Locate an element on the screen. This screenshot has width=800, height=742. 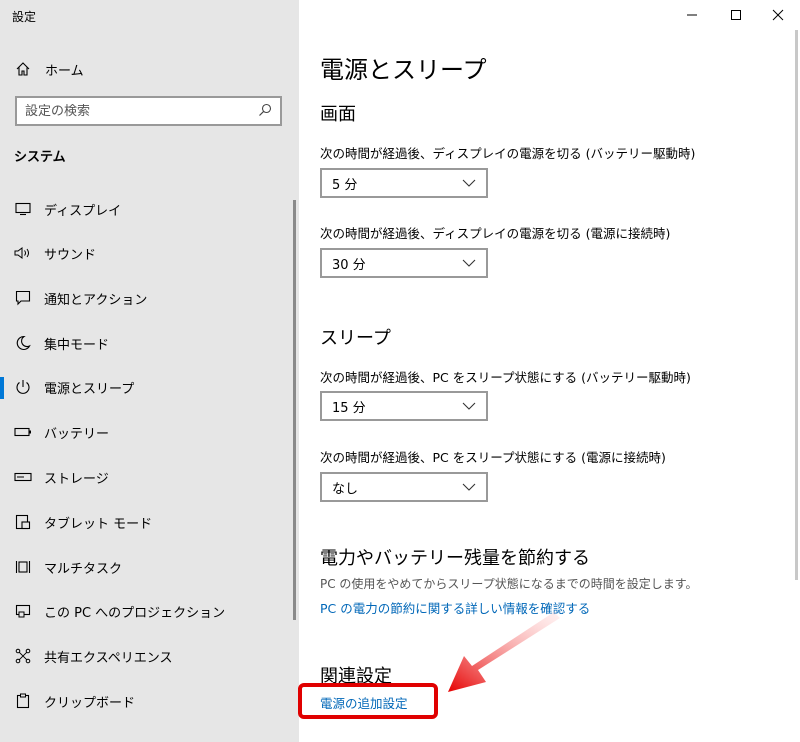
screen-heading: 画面 is located at coordinates (338, 114).